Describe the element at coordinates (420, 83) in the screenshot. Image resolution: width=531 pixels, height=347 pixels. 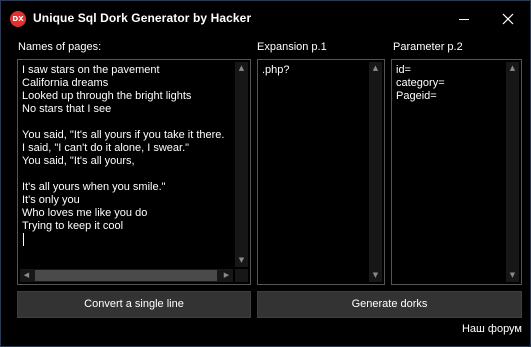
I see `text-line: category=` at that location.